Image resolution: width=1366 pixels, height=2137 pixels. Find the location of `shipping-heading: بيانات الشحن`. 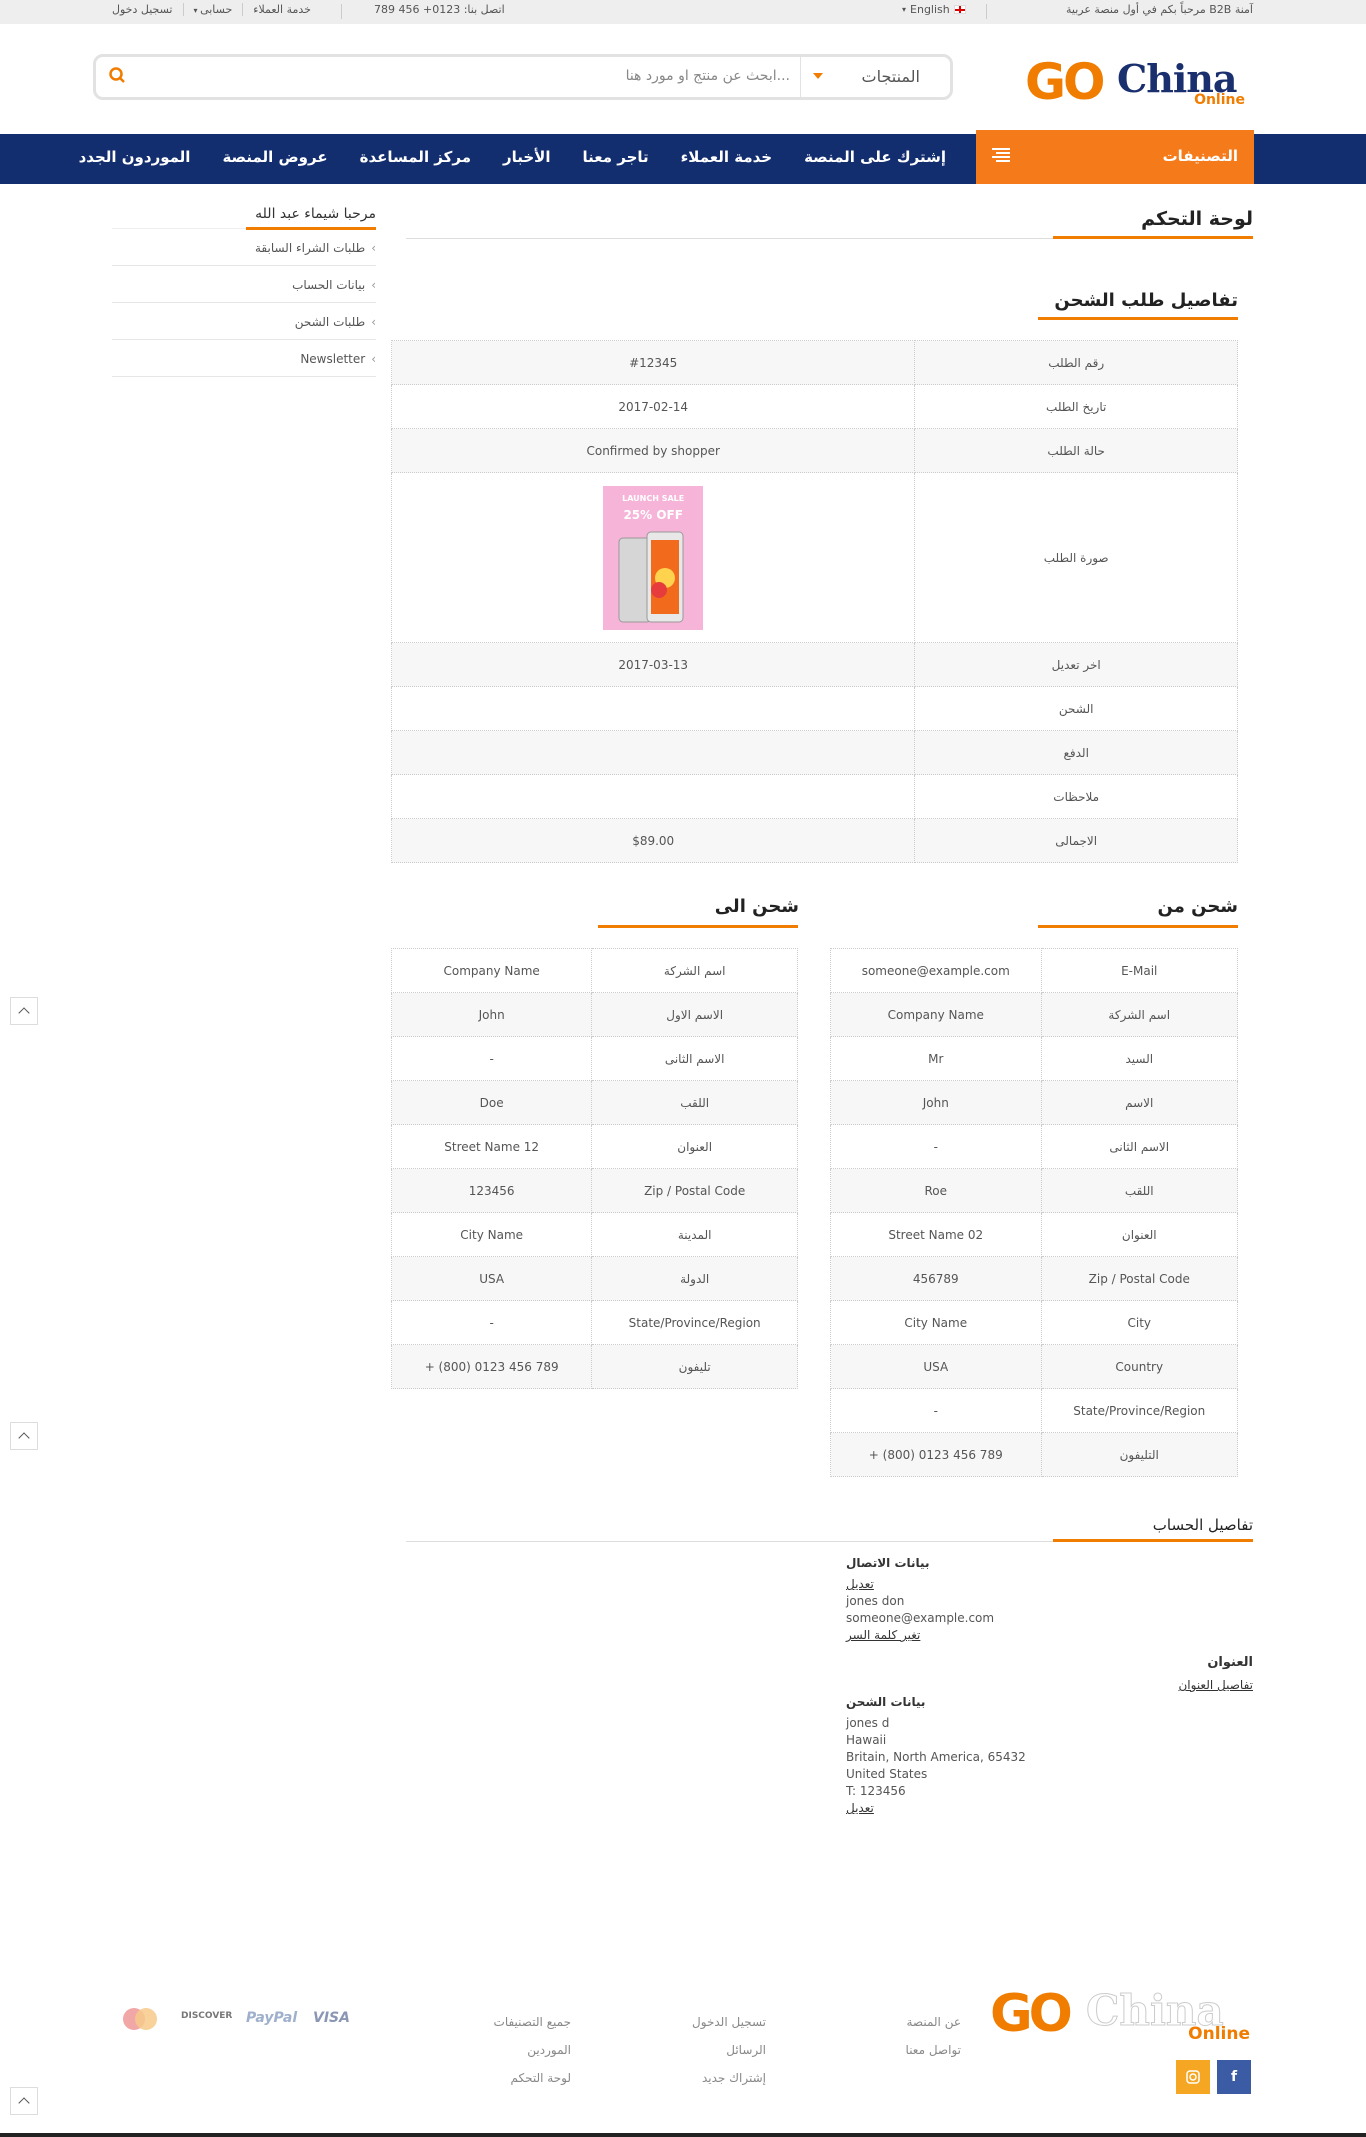

shipping-heading: بيانات الشحن is located at coordinates (886, 1702).